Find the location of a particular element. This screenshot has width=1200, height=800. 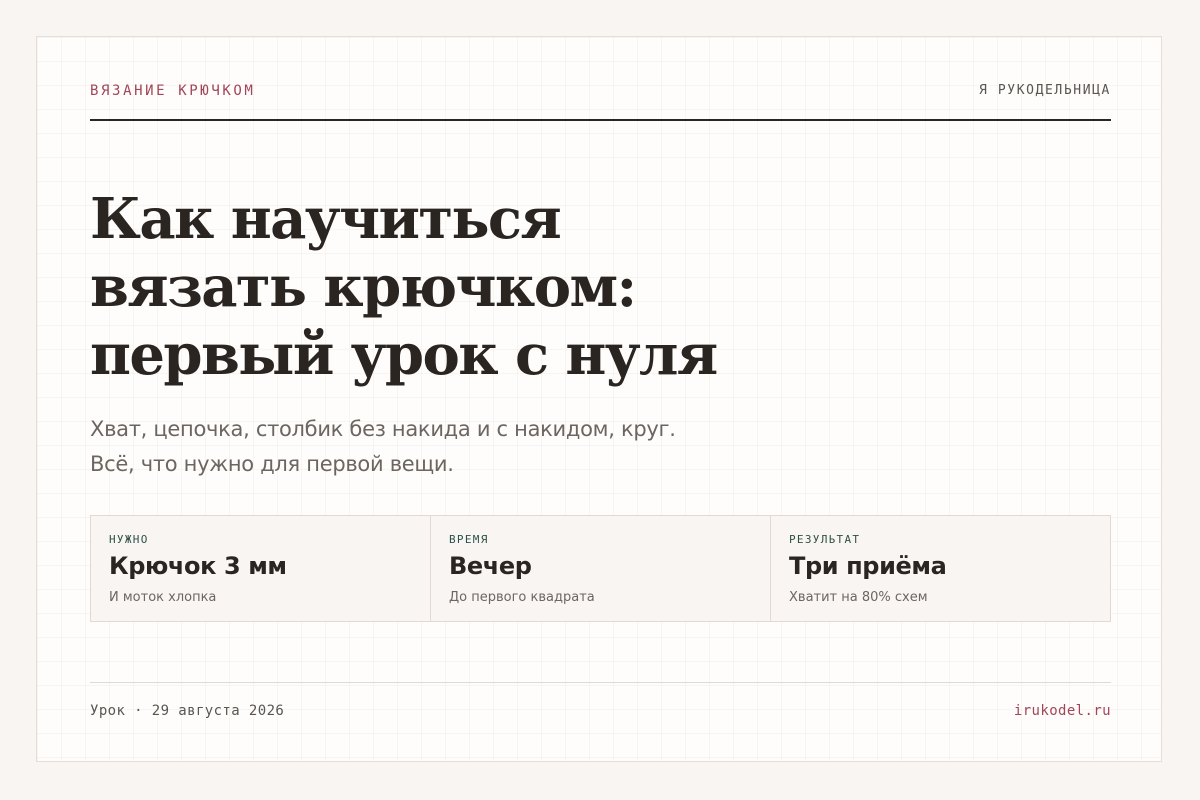

fact-value: Крючок 3 мм is located at coordinates (198, 566).